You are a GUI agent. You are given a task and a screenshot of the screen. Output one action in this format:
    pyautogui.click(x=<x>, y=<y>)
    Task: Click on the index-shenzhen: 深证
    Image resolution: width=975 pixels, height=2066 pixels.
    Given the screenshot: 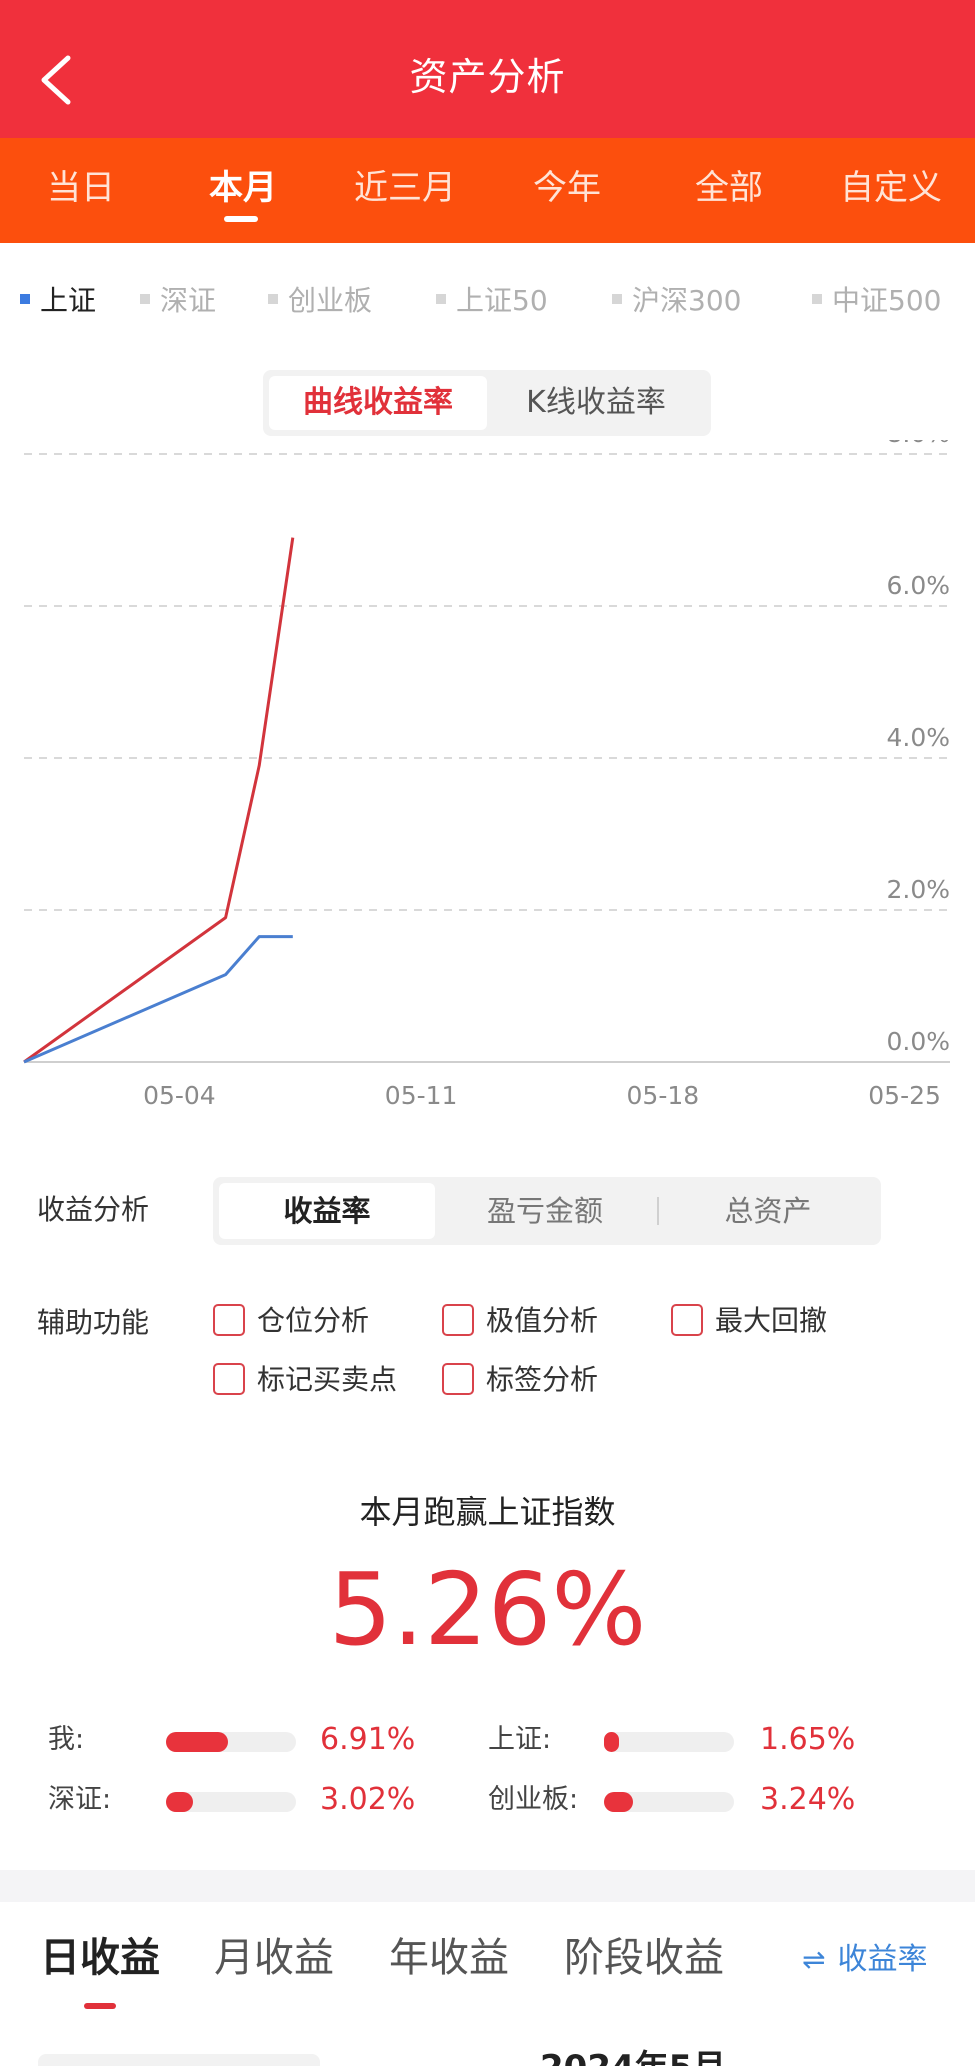 What is the action you would take?
    pyautogui.click(x=178, y=301)
    